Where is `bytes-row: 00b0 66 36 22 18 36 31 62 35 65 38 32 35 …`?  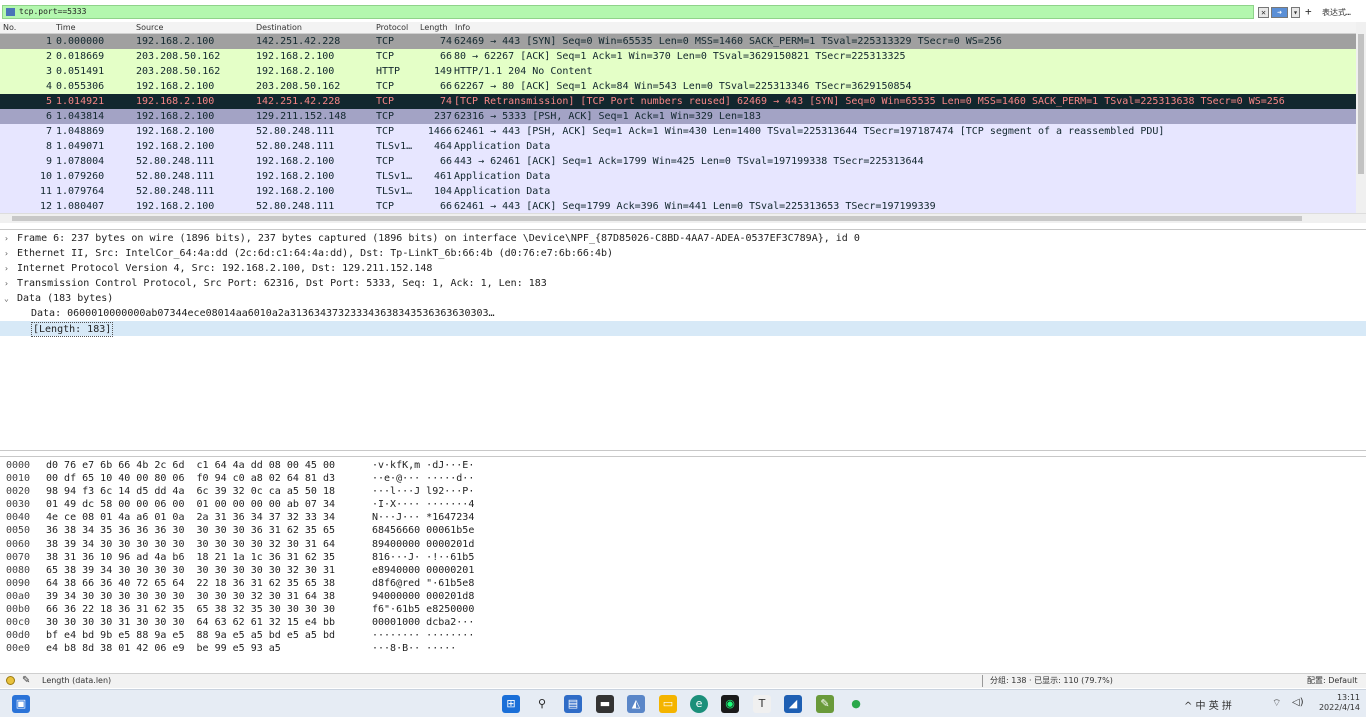 bytes-row: 00b0 66 36 22 18 36 31 62 35 65 38 32 35 … is located at coordinates (683, 609).